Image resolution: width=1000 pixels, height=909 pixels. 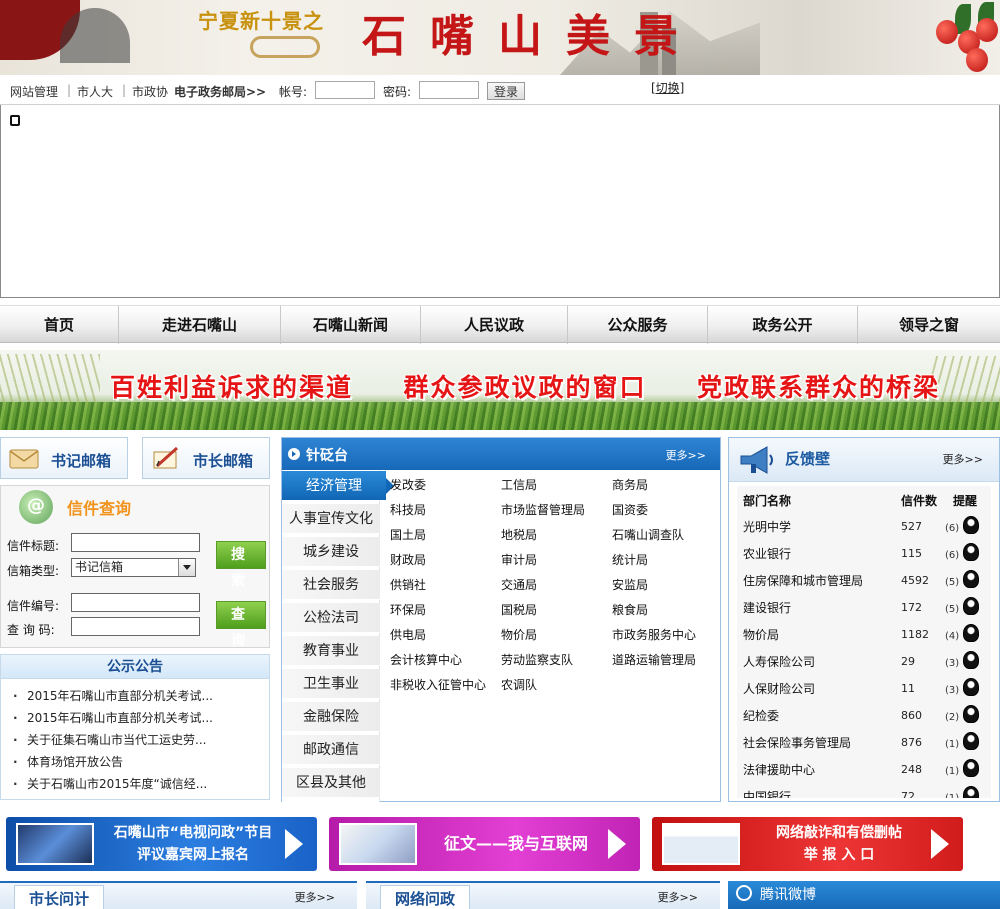 What do you see at coordinates (807, 844) in the screenshot?
I see `fraud-report-banner: 网络敲诈和有偿删帖 举 报 入 口` at bounding box center [807, 844].